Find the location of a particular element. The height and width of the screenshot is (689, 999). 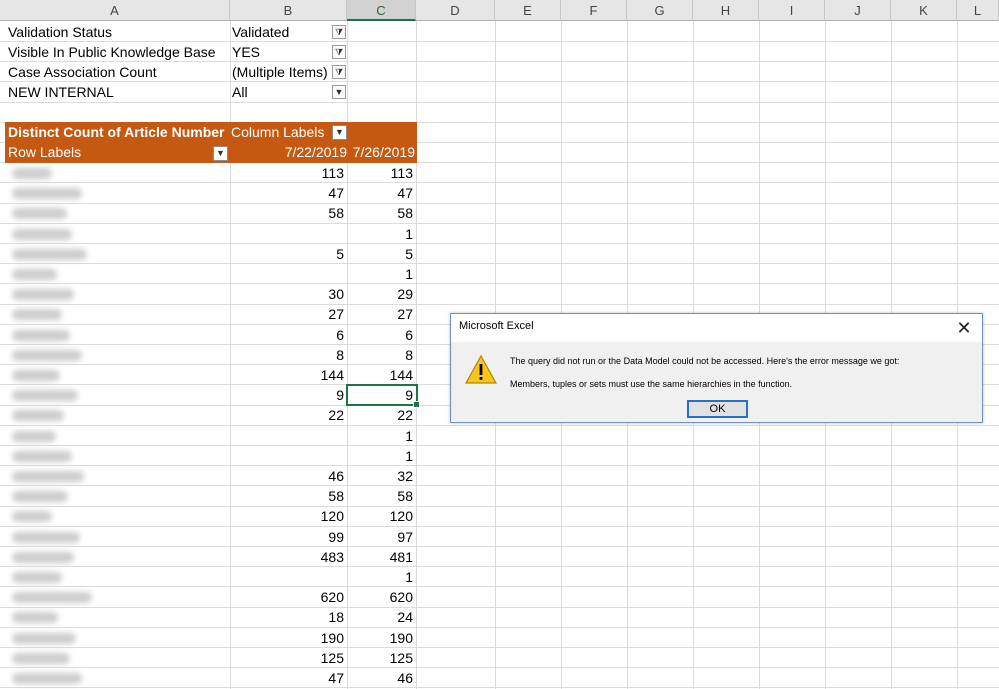

value-cell-7-22: 620 is located at coordinates (311, 597).